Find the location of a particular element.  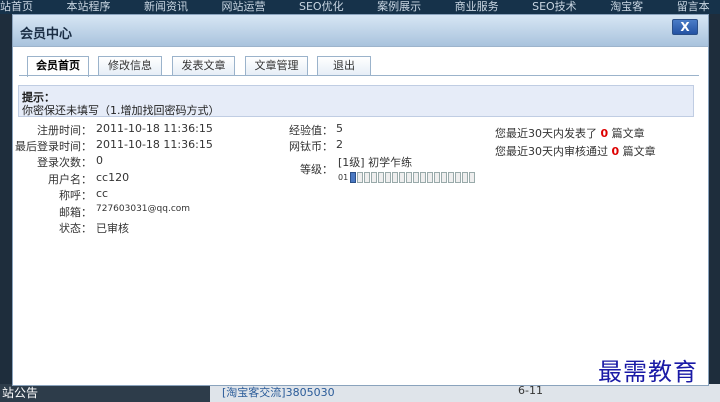

notice-box: 提示： 你密保还未填写（1.增加找回密码方式） is located at coordinates (356, 101).